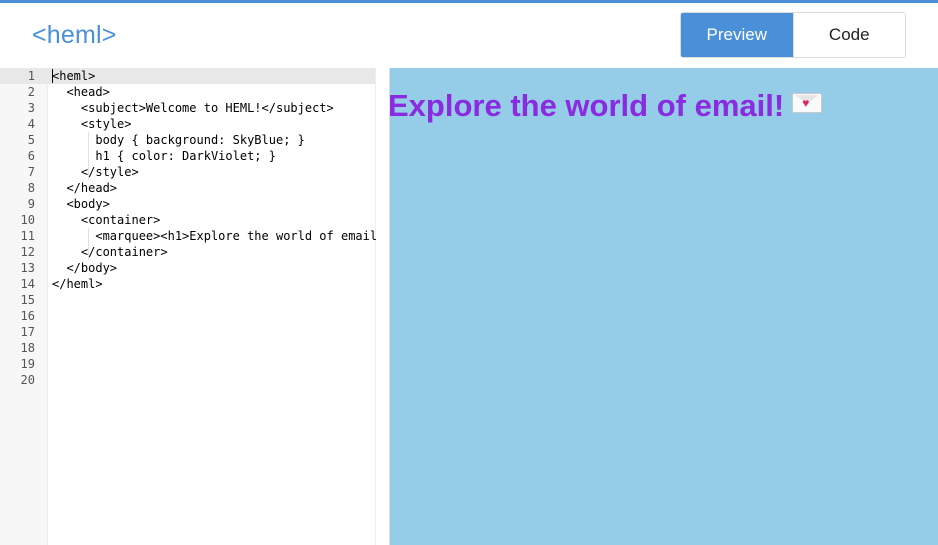 The image size is (938, 545). I want to click on code-line-text: <marquee><h1>Explore the world of email, so click(215, 236).